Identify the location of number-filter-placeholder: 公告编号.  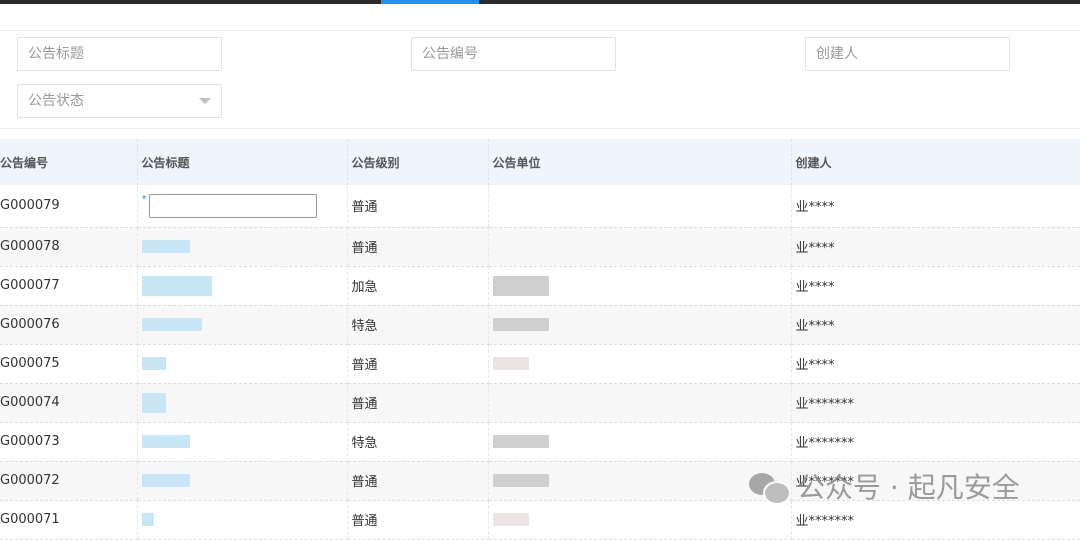
(450, 54).